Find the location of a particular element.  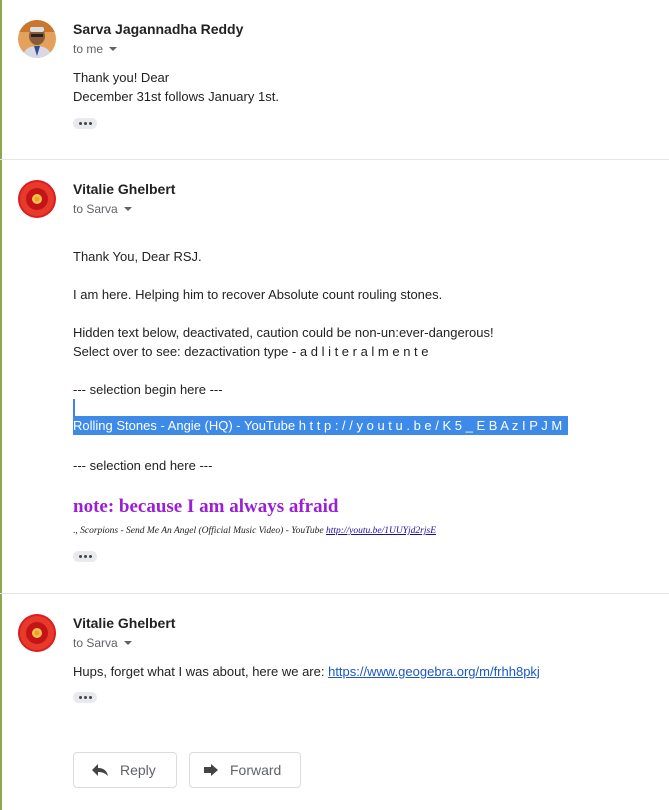

body-line: Thank you! Dear is located at coordinates (121, 77).